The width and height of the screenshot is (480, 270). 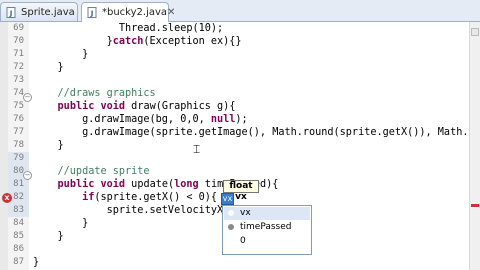 I want to click on code-line: sprite.setVelocityX(, so click(x=131, y=210).